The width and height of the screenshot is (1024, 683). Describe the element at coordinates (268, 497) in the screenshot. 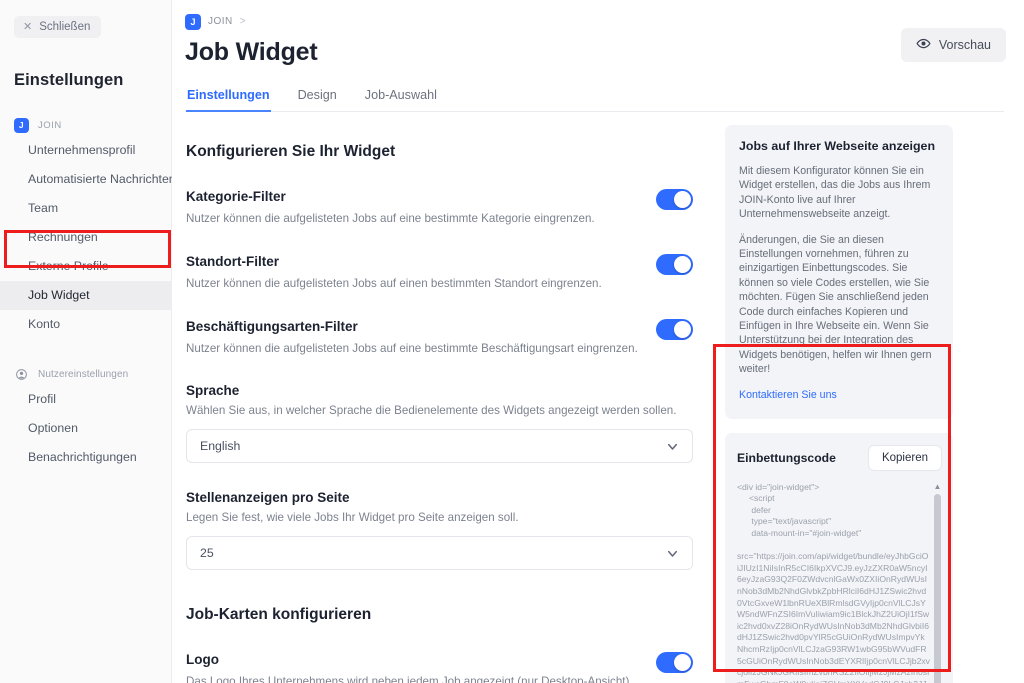

I see `field-label-stellenanzeigen: Stellenanzeigen pro Seite` at that location.